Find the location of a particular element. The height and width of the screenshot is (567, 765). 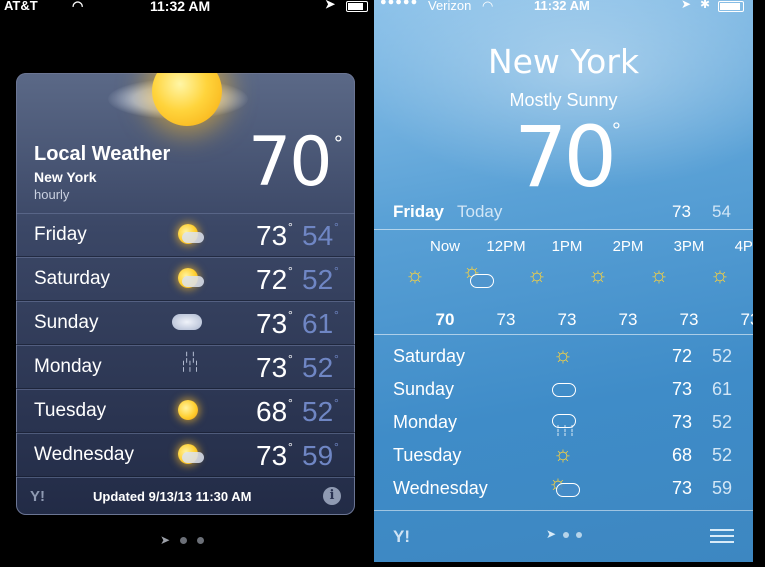

status-bar: AT&T ◠ 11:32 AM ➤ is located at coordinates (186, 8).